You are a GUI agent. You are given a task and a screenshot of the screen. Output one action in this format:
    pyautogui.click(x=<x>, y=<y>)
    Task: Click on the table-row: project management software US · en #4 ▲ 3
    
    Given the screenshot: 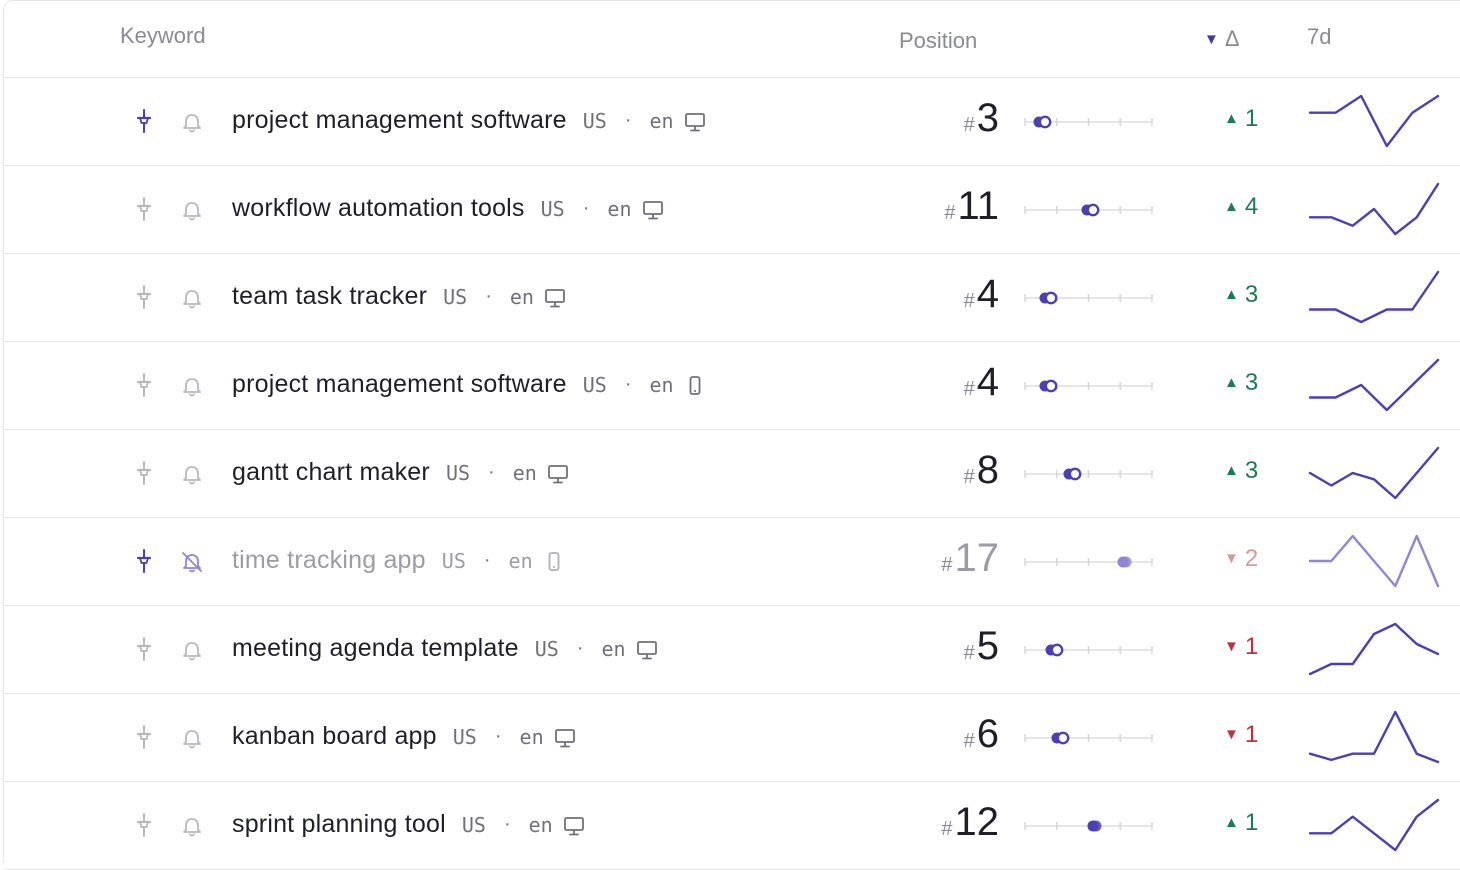 What is the action you would take?
    pyautogui.click(x=732, y=386)
    